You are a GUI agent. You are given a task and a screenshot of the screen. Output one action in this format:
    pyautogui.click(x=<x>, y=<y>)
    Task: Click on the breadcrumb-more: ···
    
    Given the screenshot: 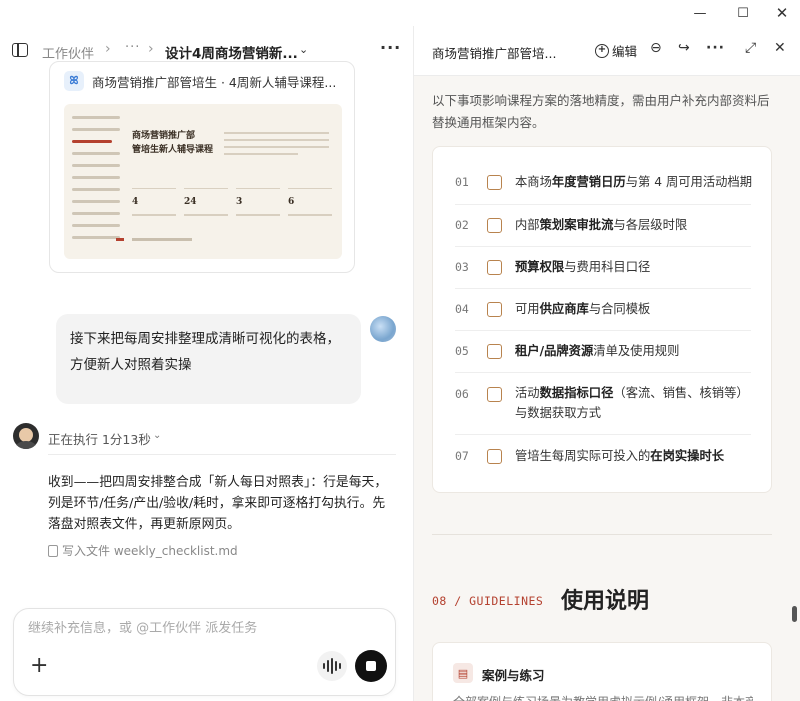 What is the action you would take?
    pyautogui.click(x=132, y=47)
    